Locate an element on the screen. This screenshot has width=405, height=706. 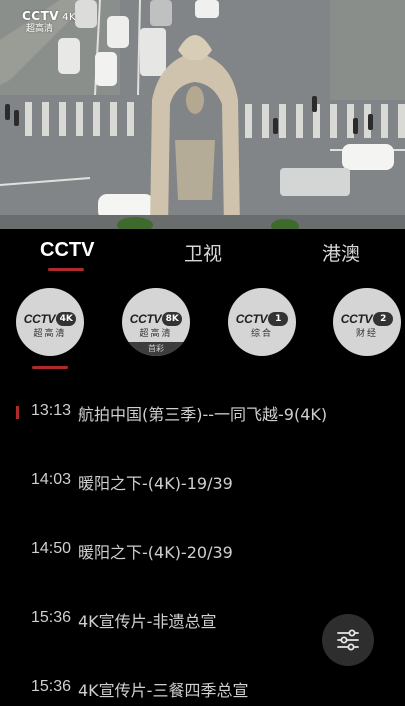
channel-badge: 4K is located at coordinates (66, 318).